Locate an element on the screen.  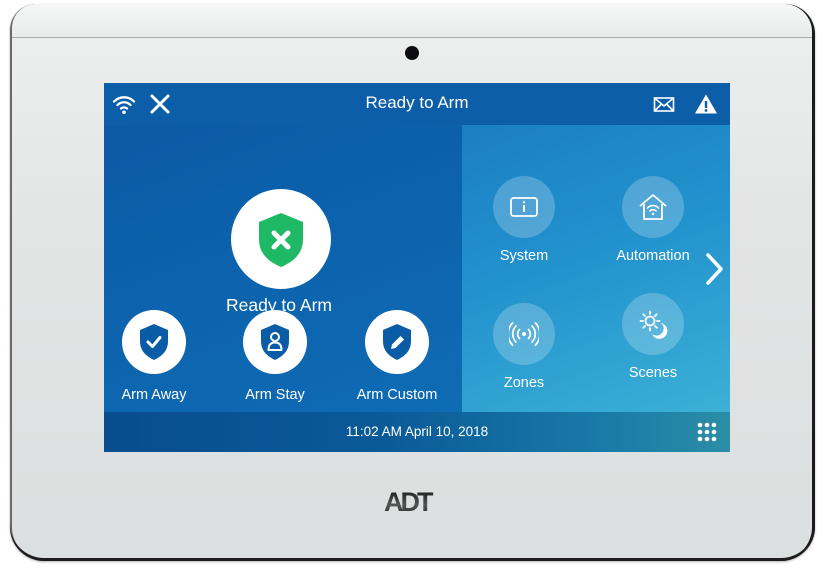
header-title: Ready to Arm is located at coordinates (417, 102).